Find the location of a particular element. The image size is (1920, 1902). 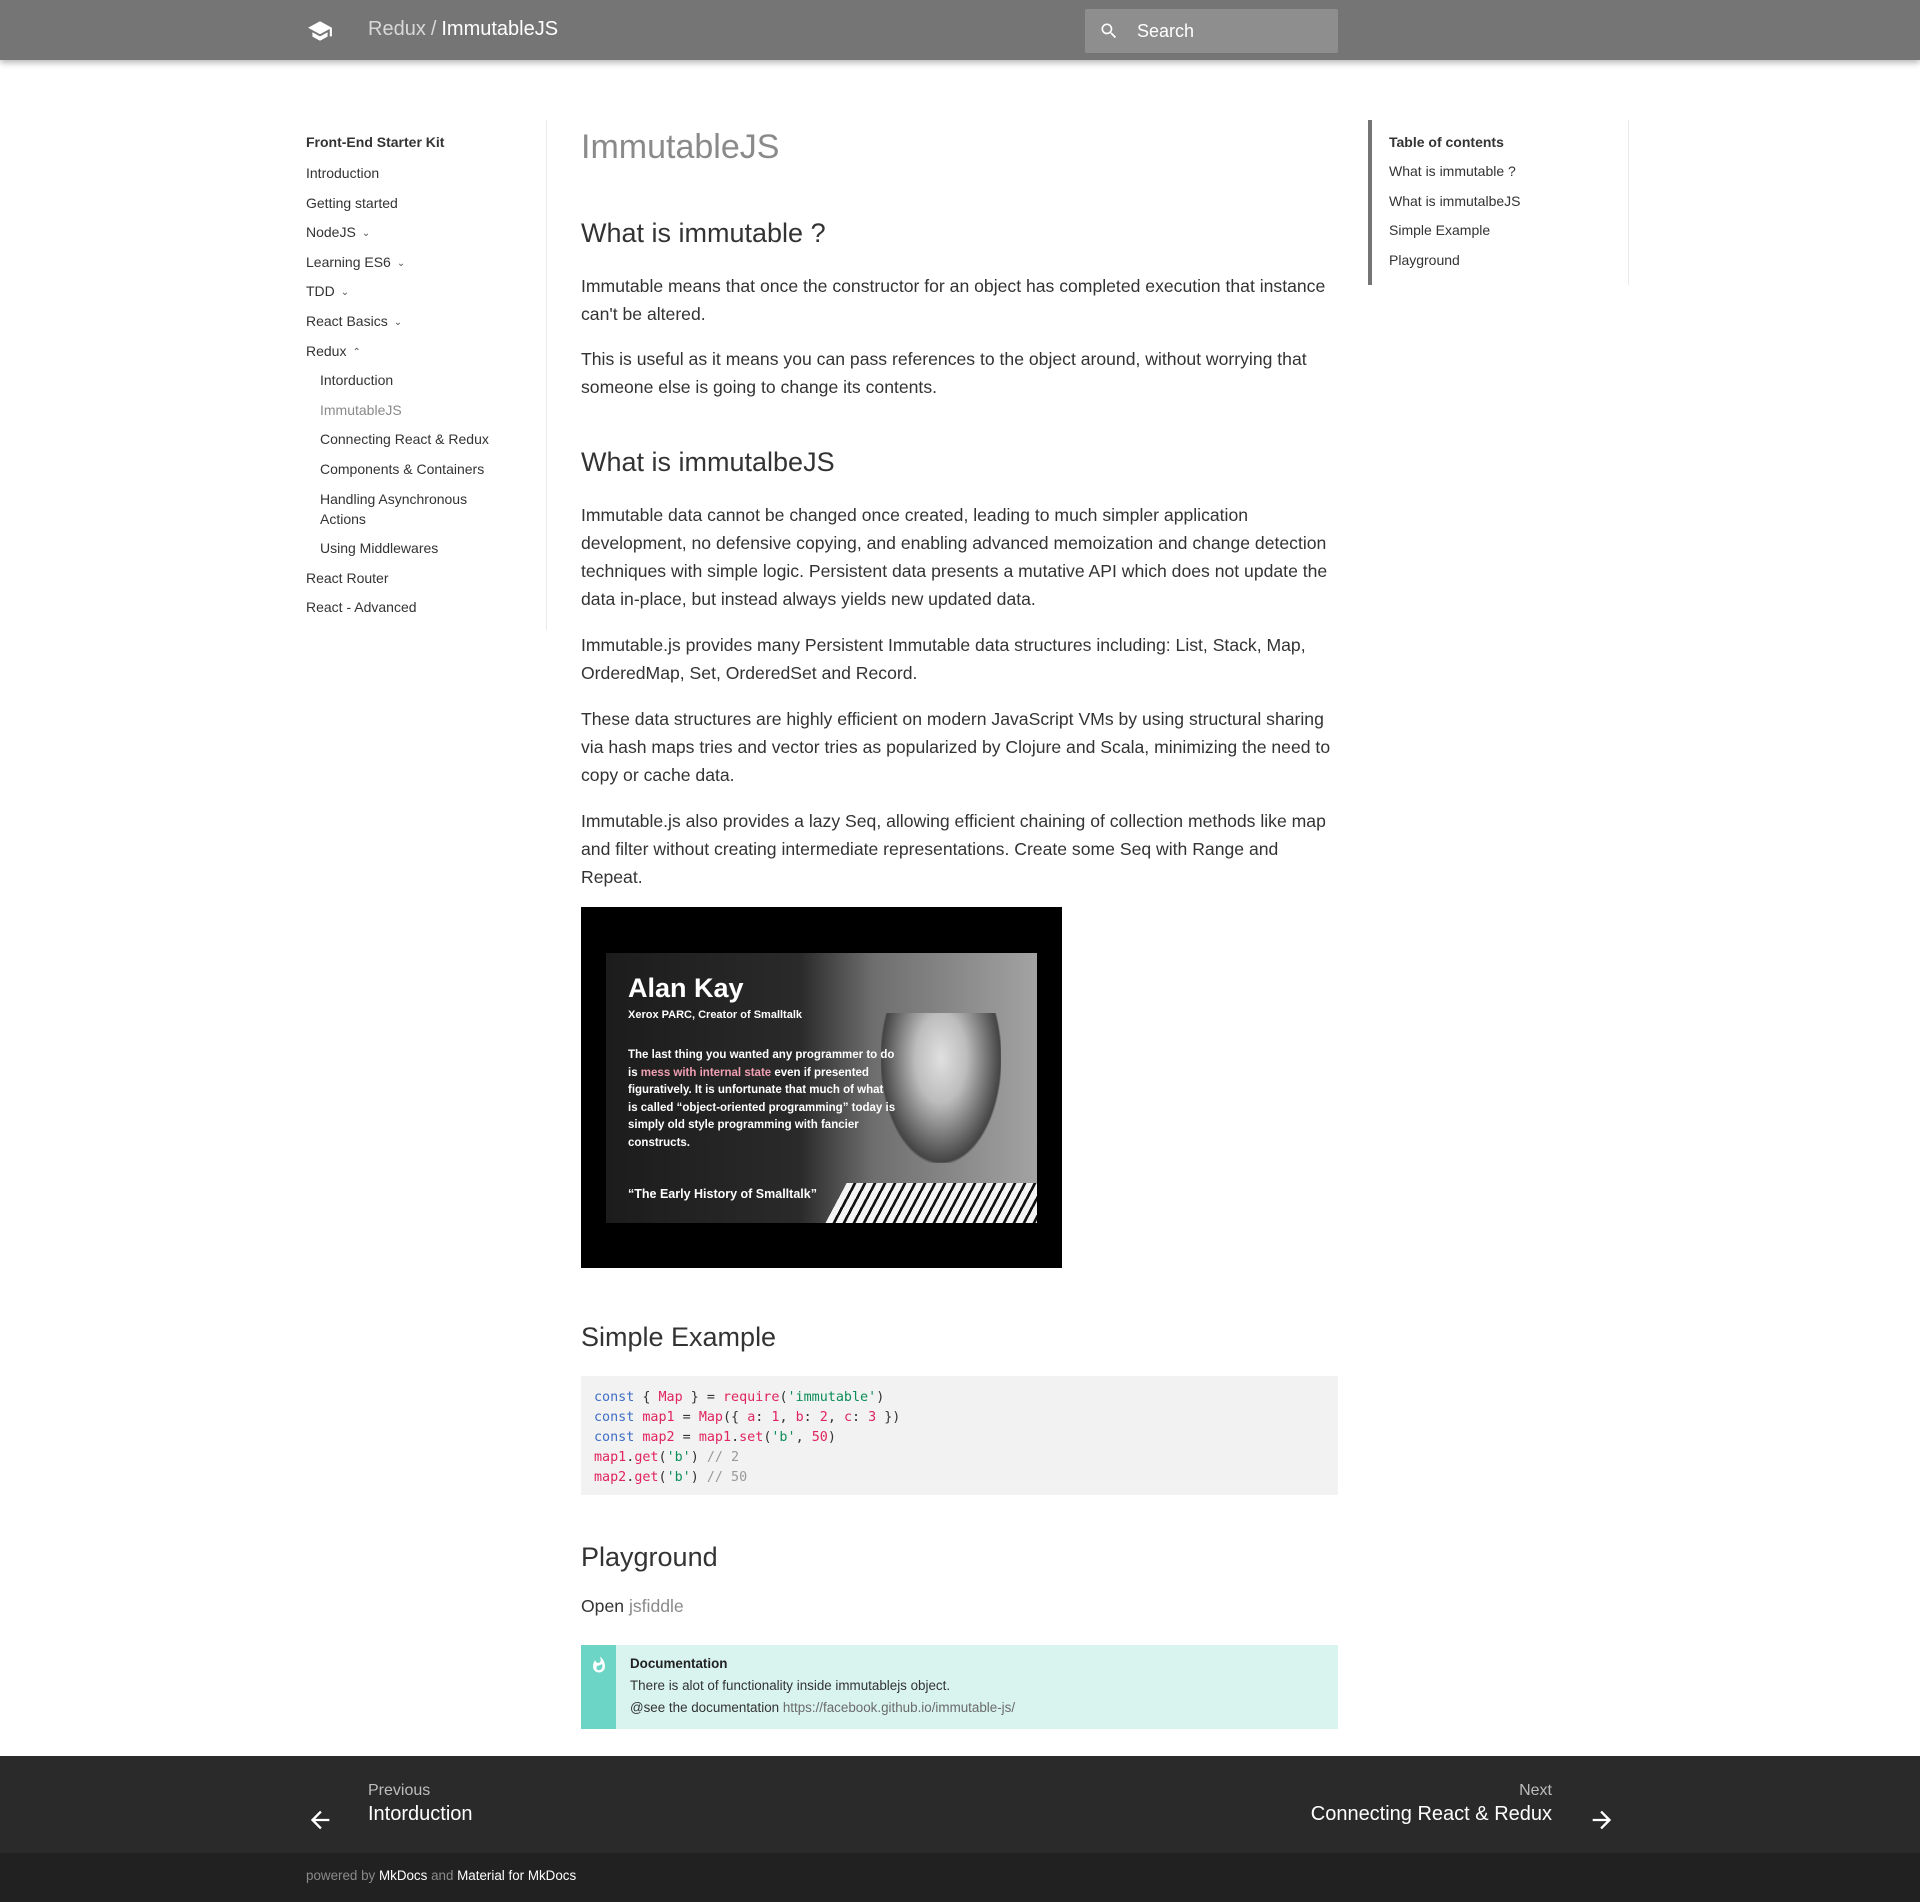

code-token: 'immutable' is located at coordinates (832, 1397).